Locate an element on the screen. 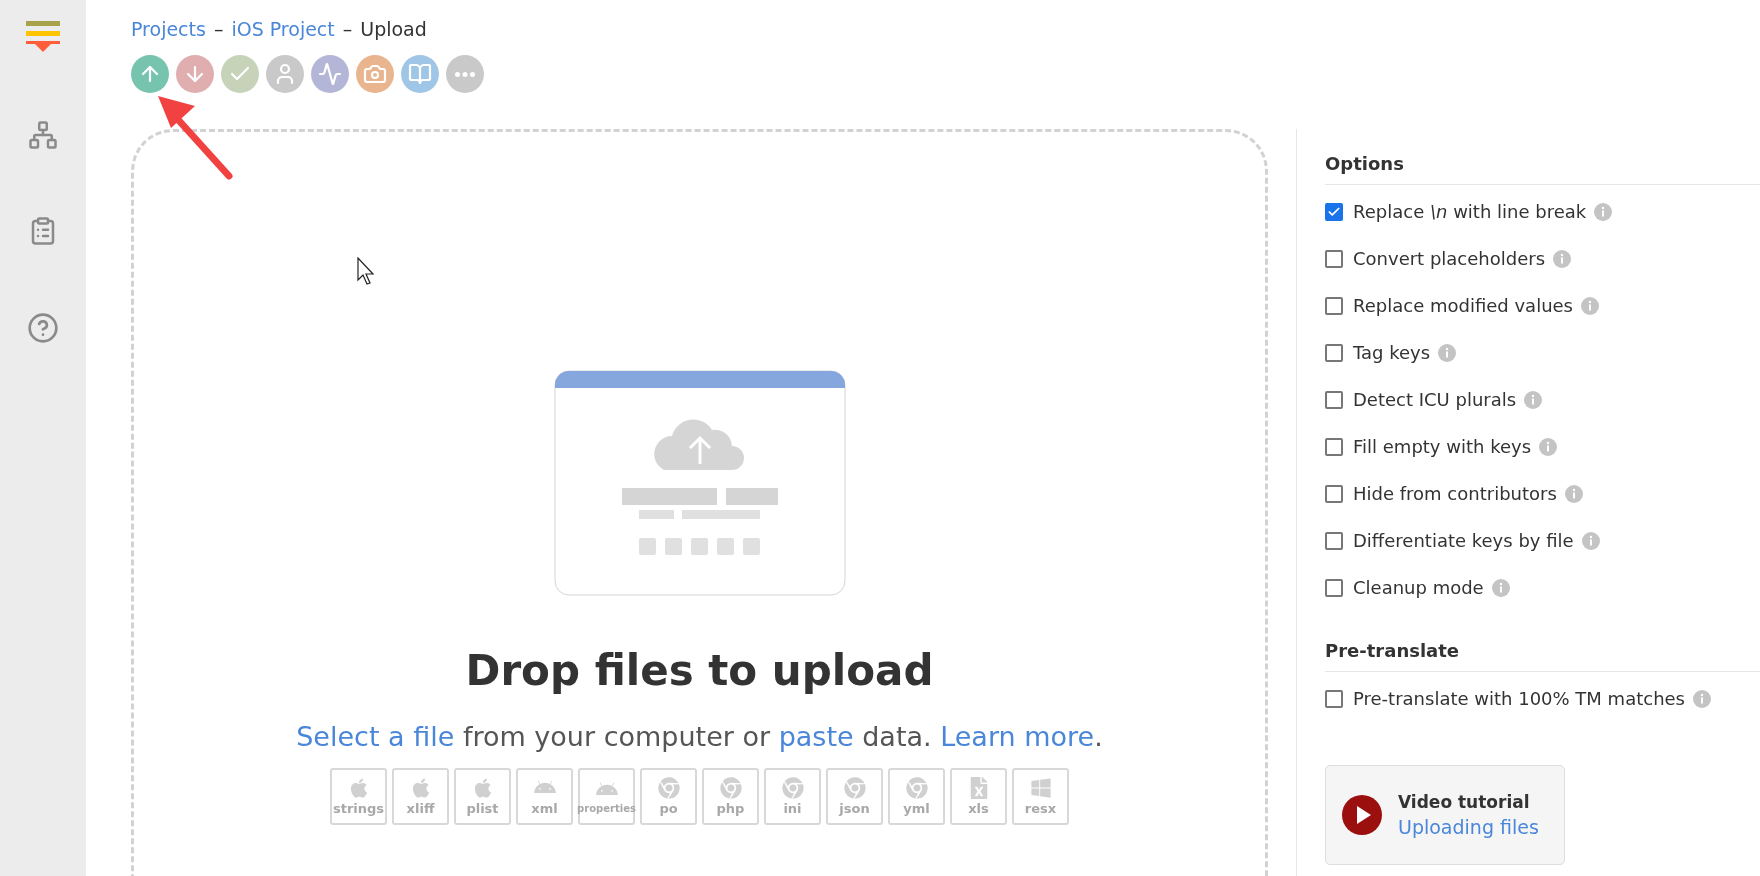 The width and height of the screenshot is (1760, 876). user-button is located at coordinates (285, 74).